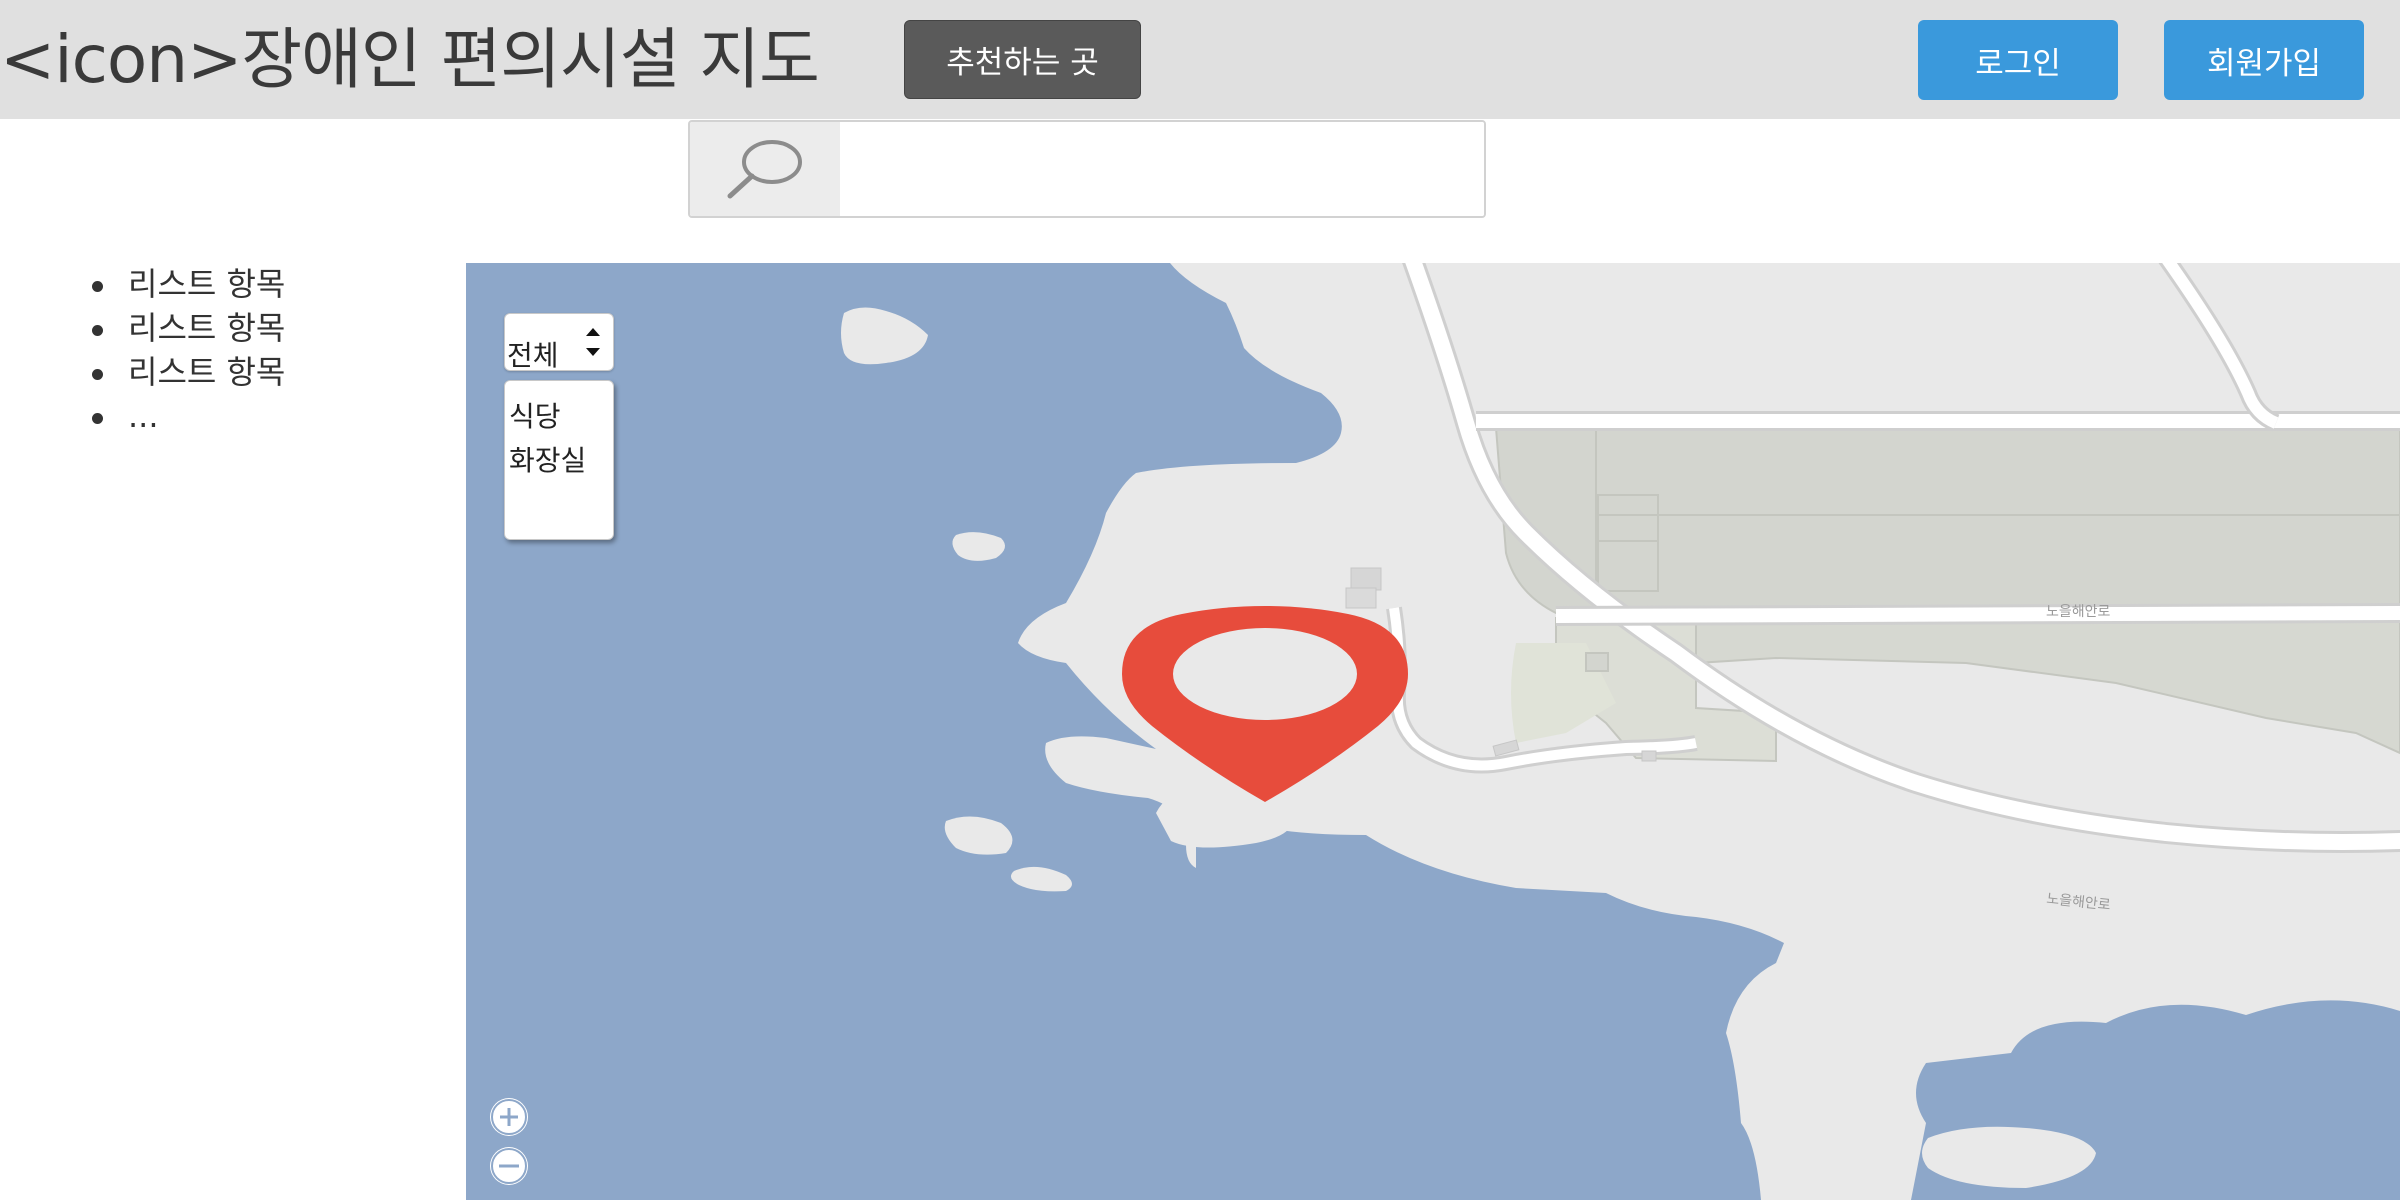  Describe the element at coordinates (1022, 59) in the screenshot. I see `recommend-button: 추천하는 곳` at that location.